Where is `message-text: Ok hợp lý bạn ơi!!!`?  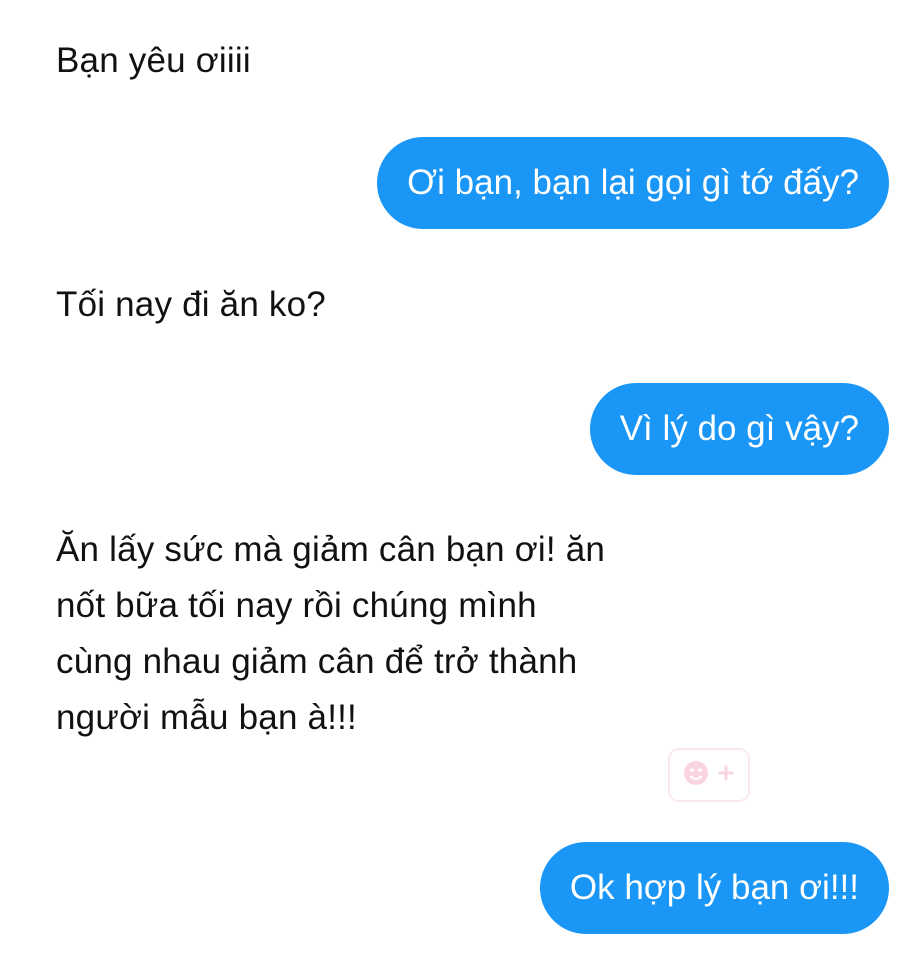 message-text: Ok hợp lý bạn ơi!!! is located at coordinates (714, 887).